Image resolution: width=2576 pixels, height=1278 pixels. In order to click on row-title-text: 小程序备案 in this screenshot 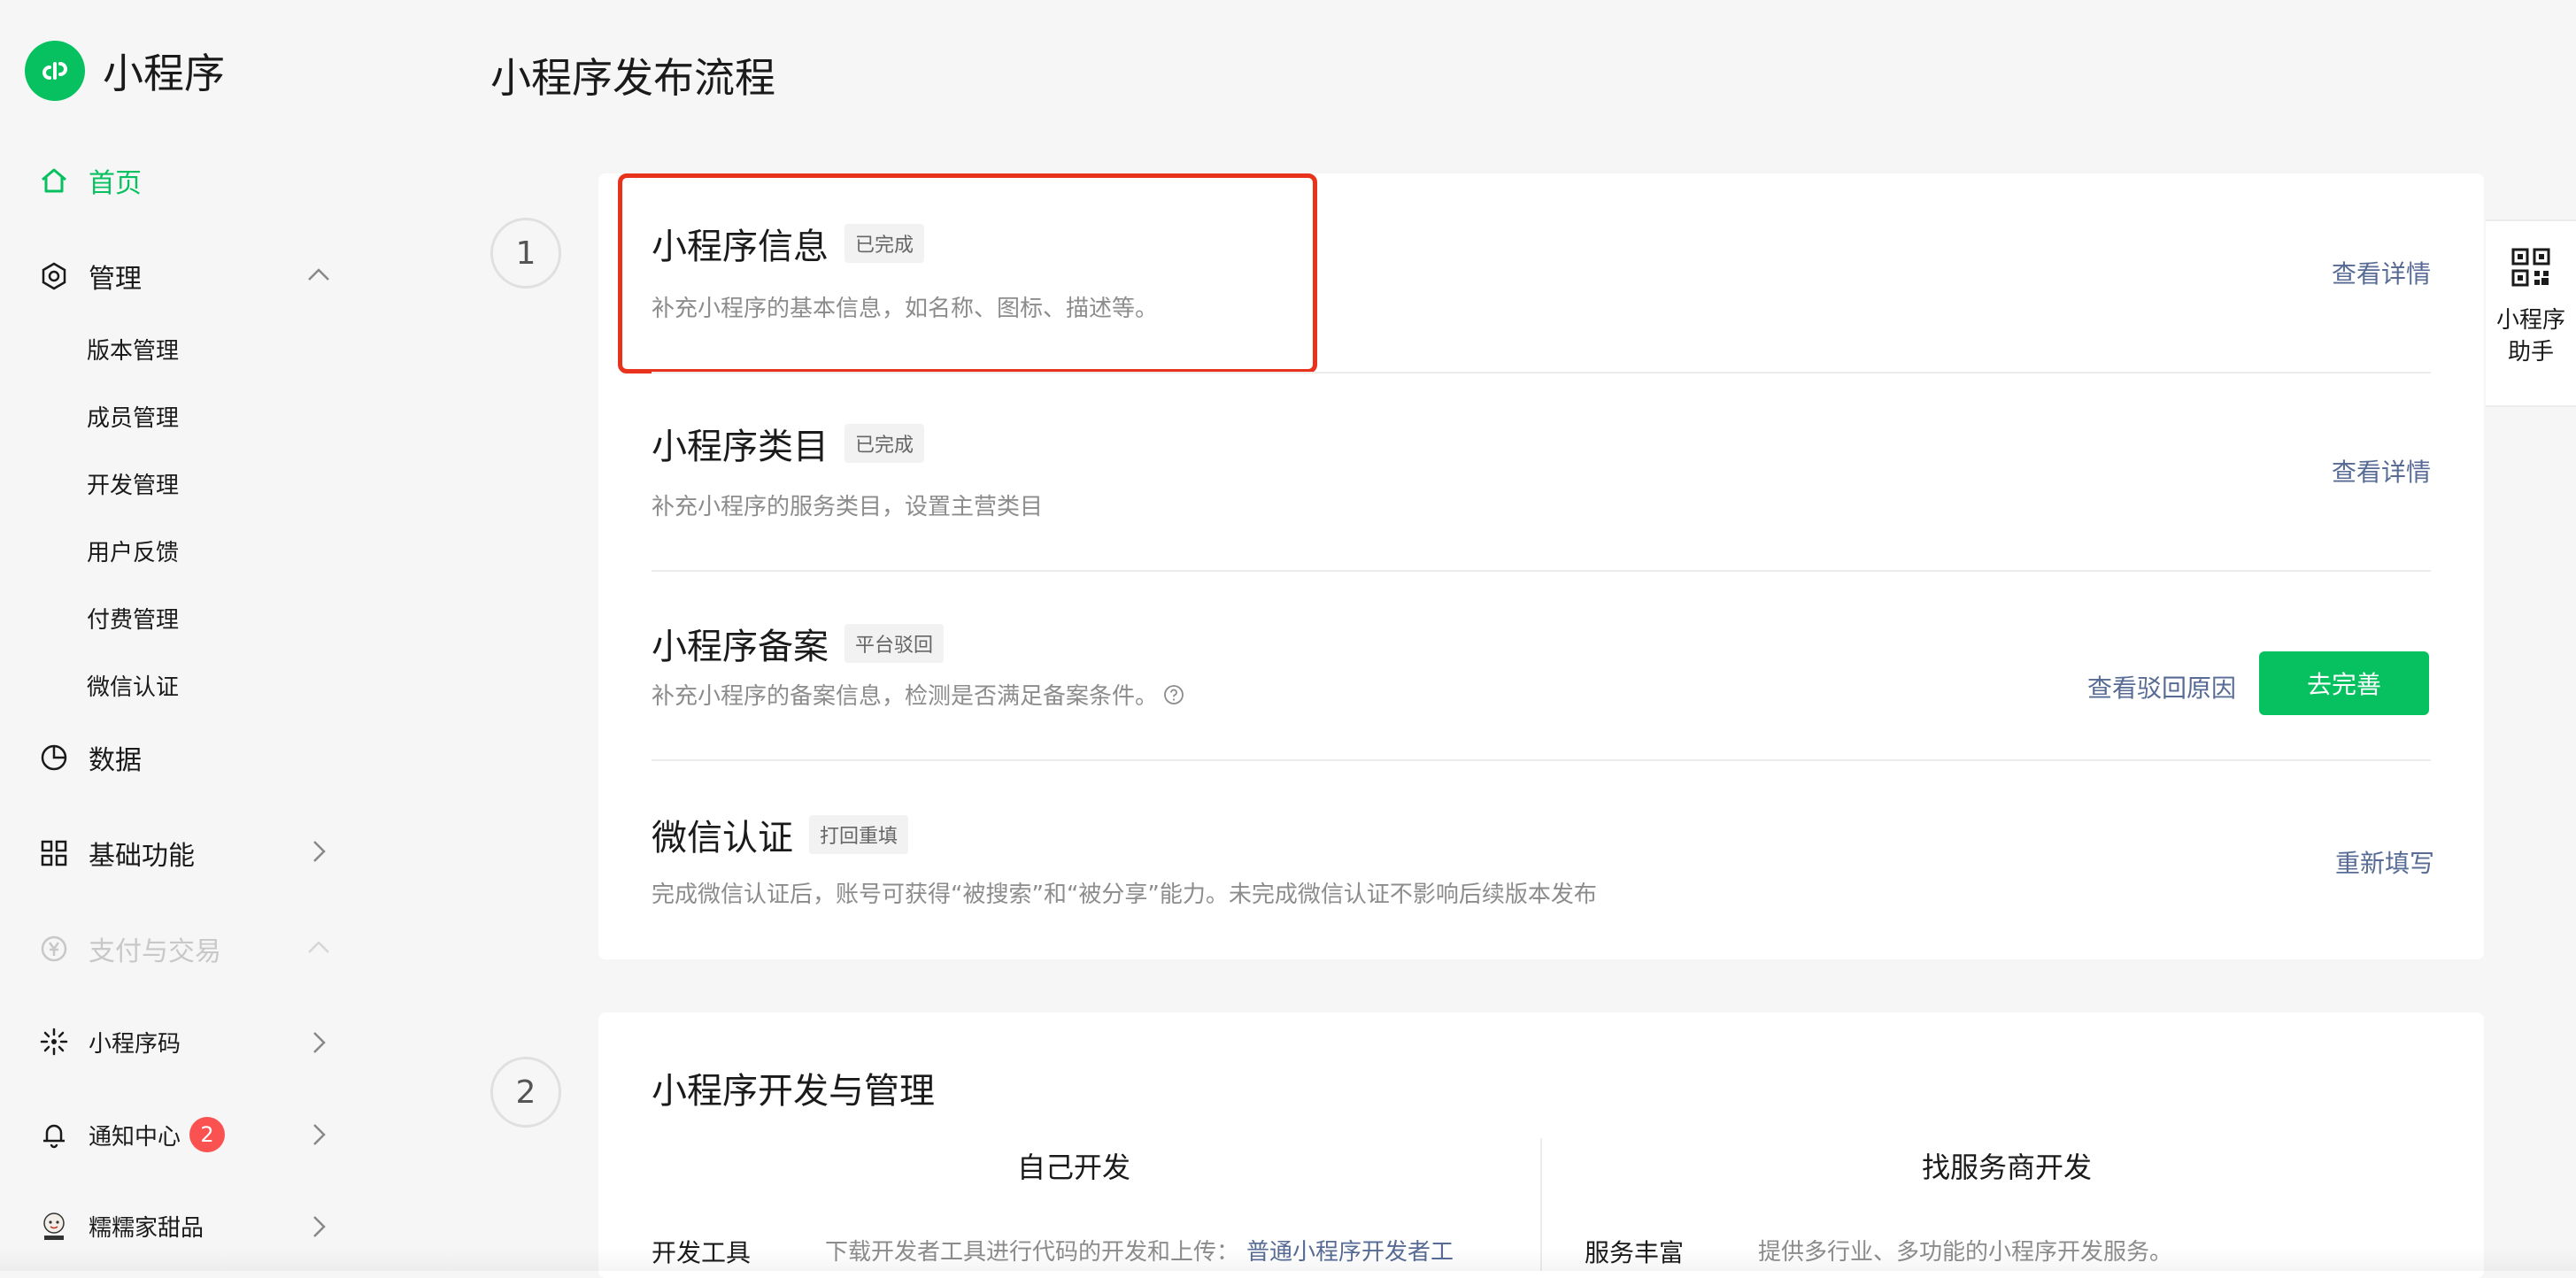, I will do `click(740, 647)`.